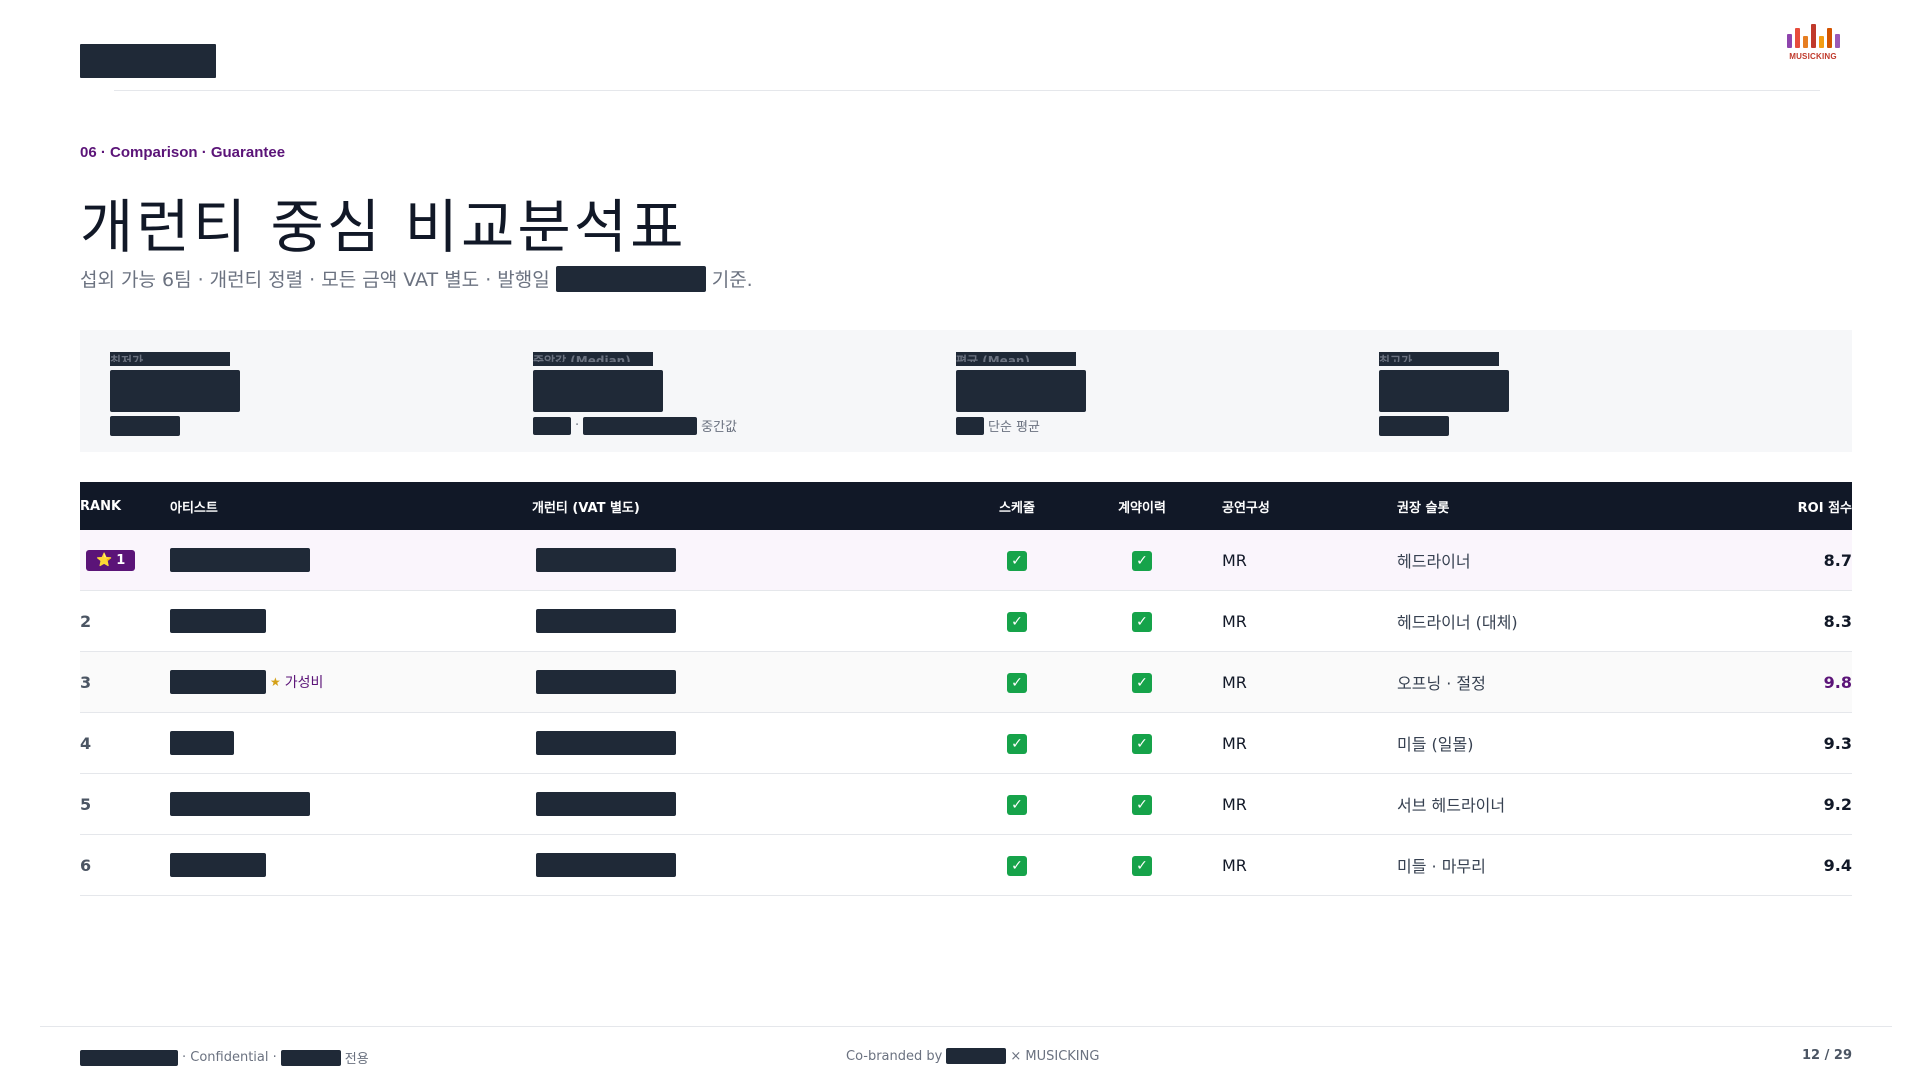  Describe the element at coordinates (1837, 621) in the screenshot. I see `roi-cell: 8.3` at that location.